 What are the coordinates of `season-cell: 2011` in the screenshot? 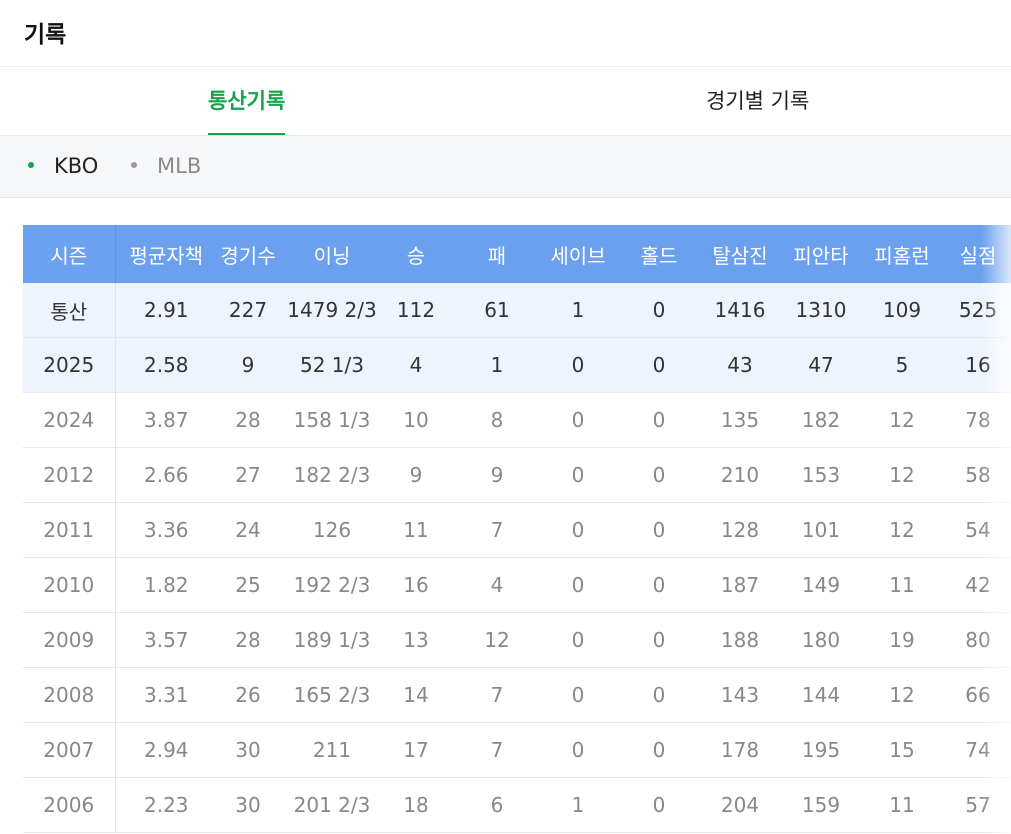 It's located at (69, 530).